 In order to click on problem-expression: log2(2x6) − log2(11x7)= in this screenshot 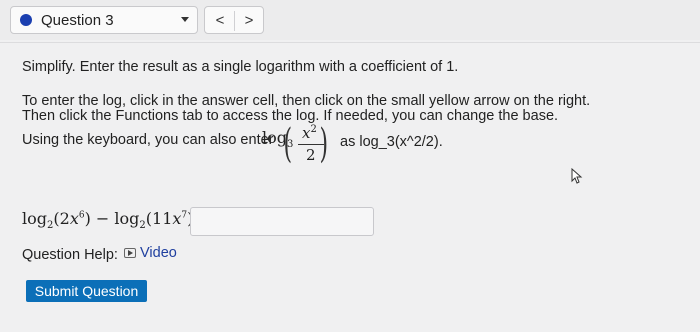, I will do `click(114, 220)`.